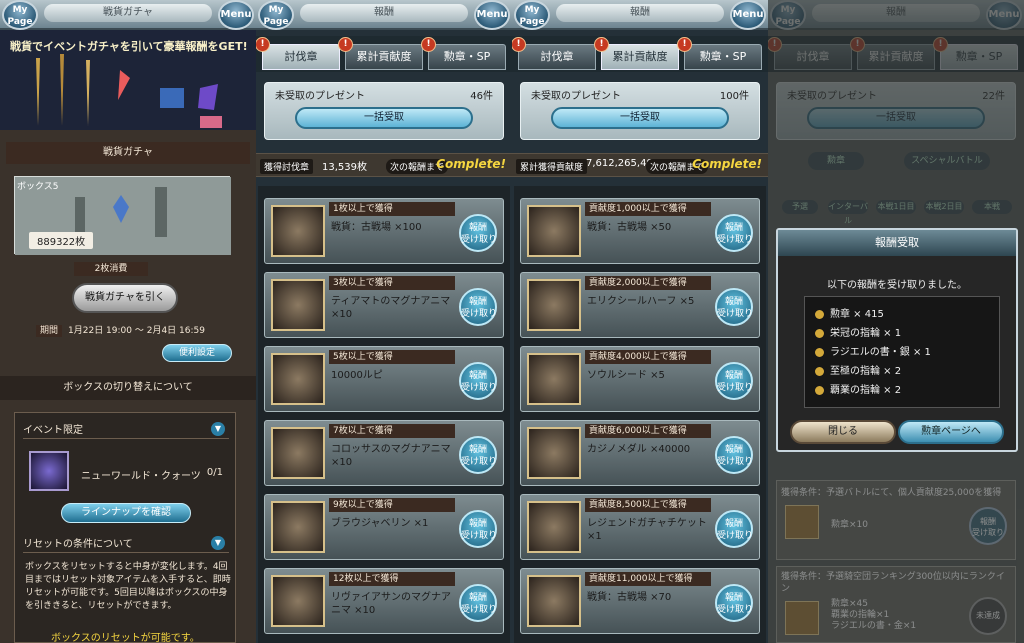  I want to click on box-number: ボックス5, so click(38, 187).